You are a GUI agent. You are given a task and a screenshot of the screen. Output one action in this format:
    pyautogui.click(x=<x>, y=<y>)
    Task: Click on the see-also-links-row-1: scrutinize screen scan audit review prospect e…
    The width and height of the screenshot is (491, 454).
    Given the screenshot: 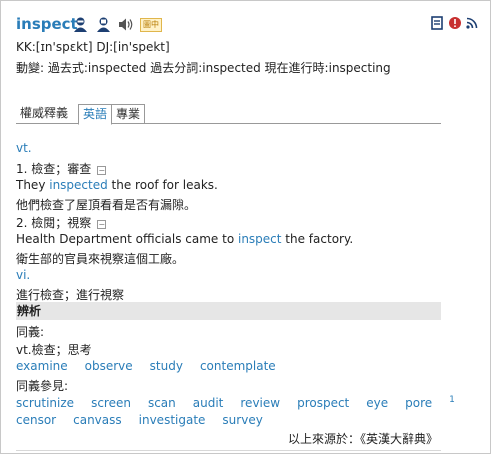 What is the action you would take?
    pyautogui.click(x=235, y=402)
    